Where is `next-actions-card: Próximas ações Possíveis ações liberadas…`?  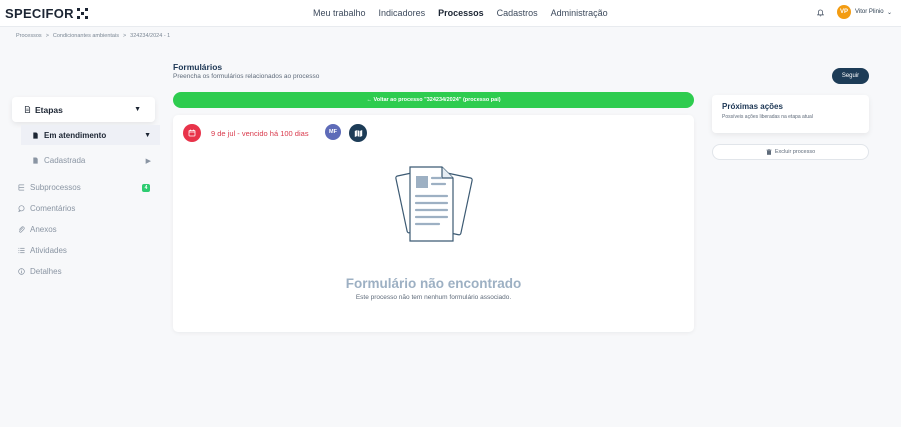
next-actions-card: Próximas ações Possíveis ações liberadas… is located at coordinates (790, 114).